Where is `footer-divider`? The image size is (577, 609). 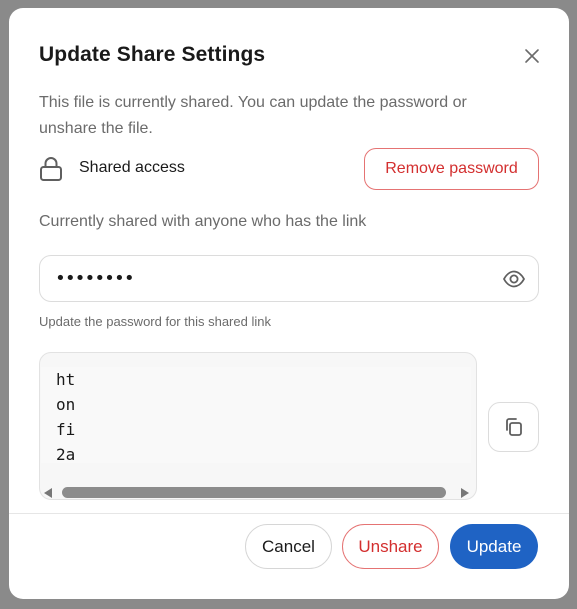 footer-divider is located at coordinates (289, 513).